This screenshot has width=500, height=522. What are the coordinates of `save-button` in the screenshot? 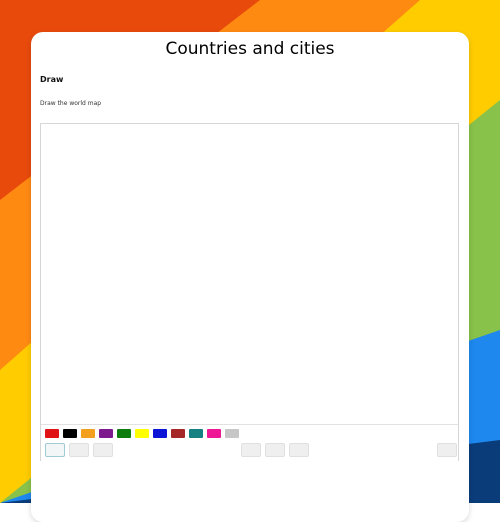 It's located at (447, 450).